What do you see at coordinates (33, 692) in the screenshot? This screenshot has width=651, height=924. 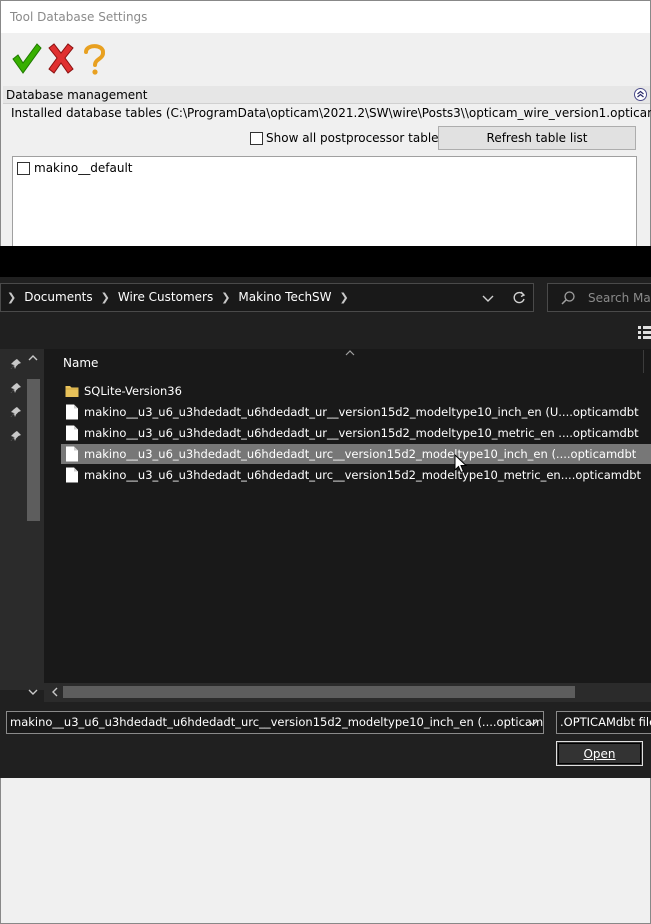 I see `scroll-down-arrow-icon` at bounding box center [33, 692].